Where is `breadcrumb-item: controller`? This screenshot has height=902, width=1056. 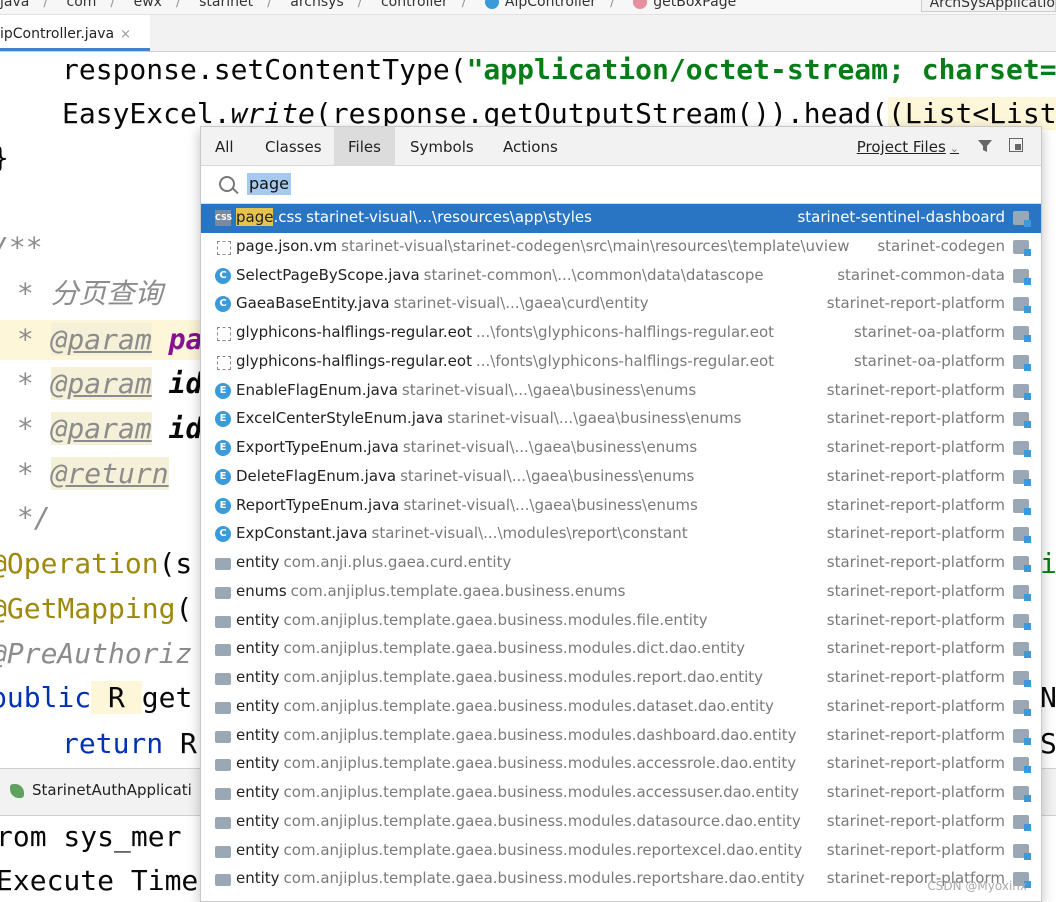 breadcrumb-item: controller is located at coordinates (414, 5).